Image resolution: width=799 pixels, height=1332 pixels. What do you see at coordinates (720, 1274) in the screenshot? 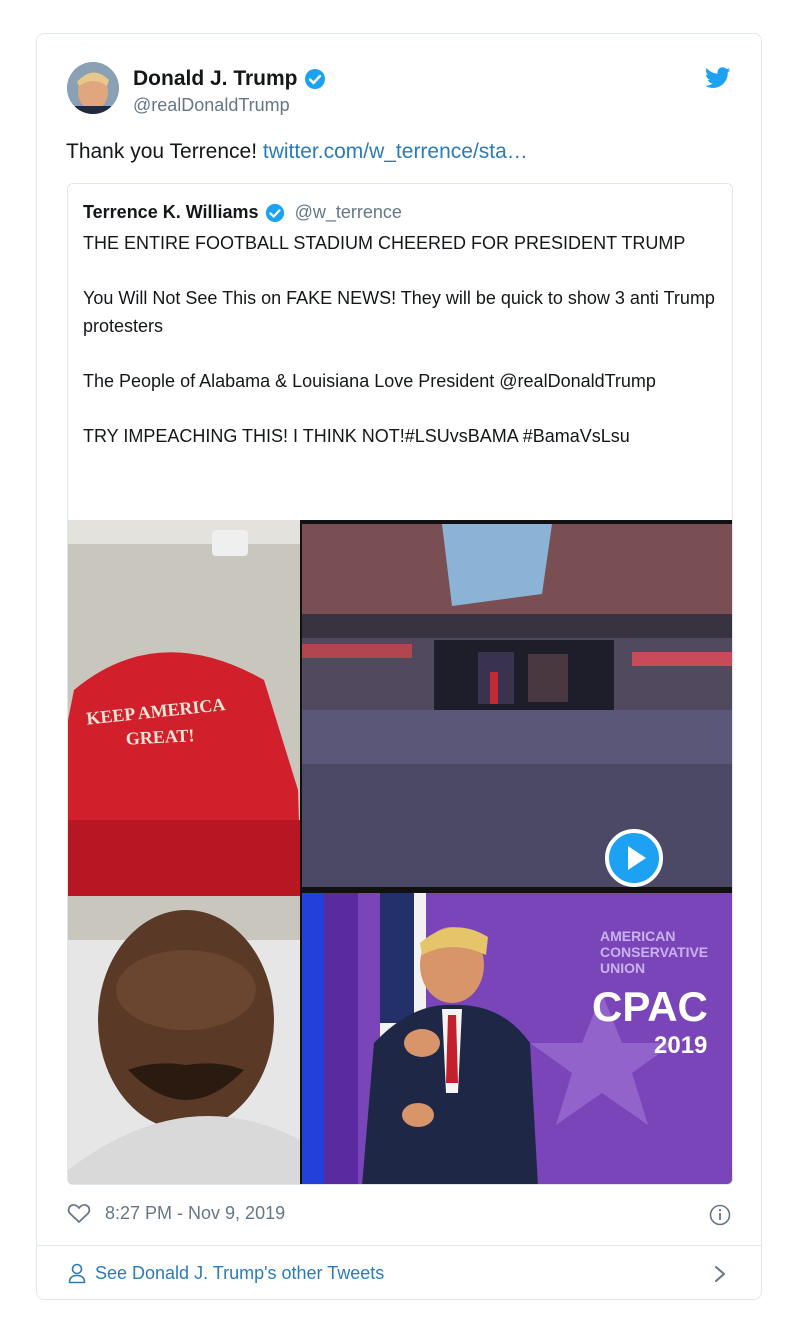
I see `chevron-right-icon` at bounding box center [720, 1274].